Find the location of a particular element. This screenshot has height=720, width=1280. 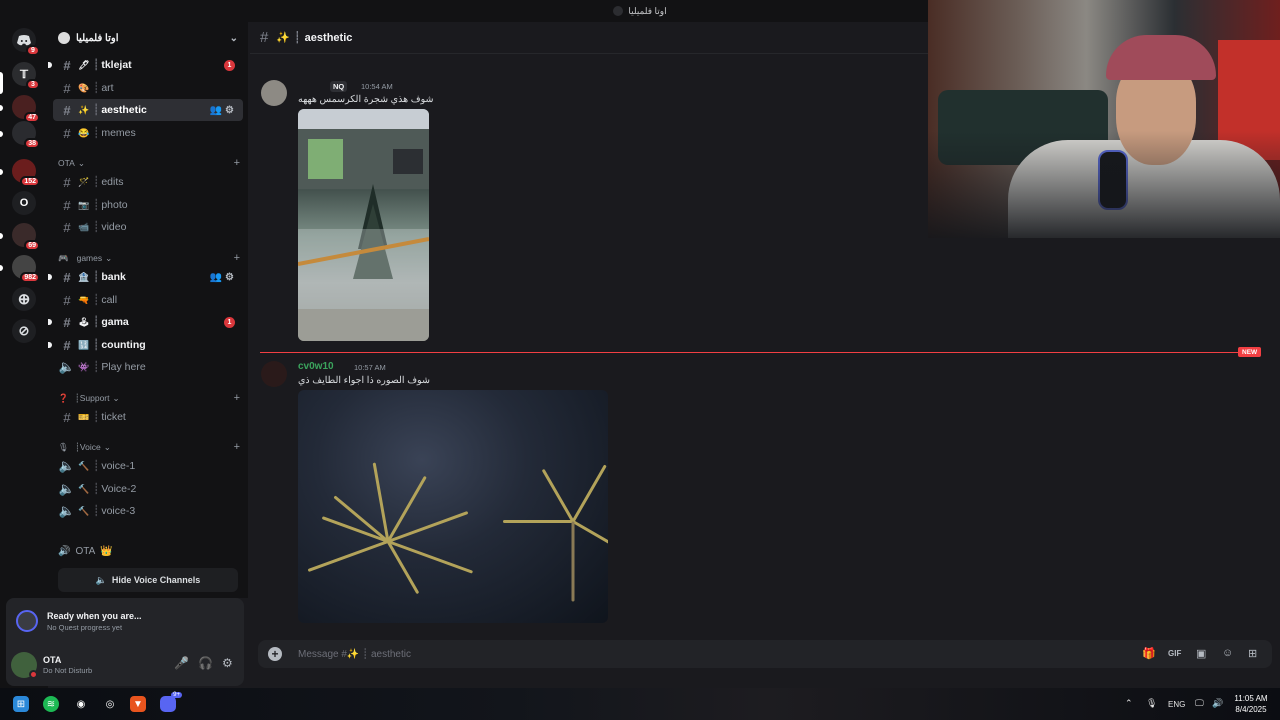

channel-emoji: 📹 is located at coordinates (84, 226).